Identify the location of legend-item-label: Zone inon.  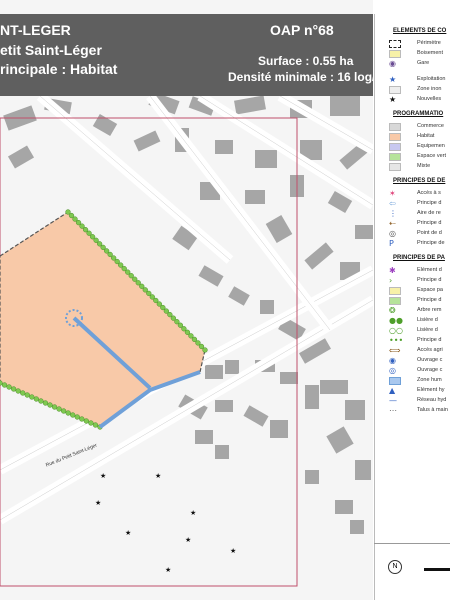
(429, 89).